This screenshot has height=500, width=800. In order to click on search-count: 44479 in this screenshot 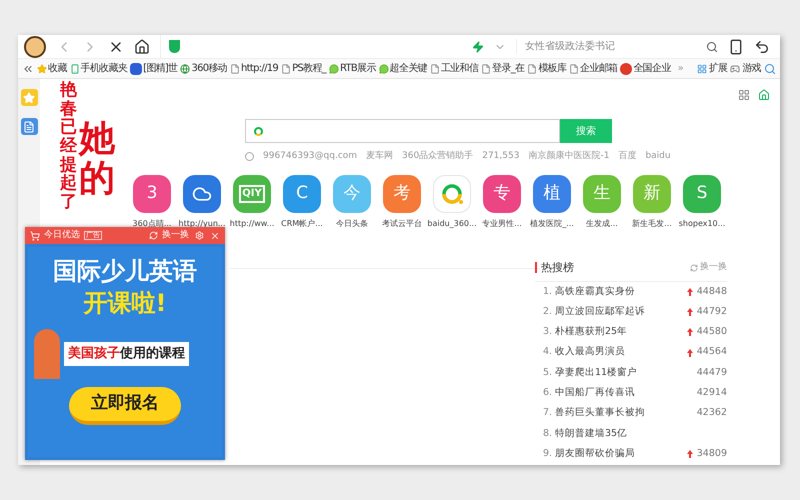, I will do `click(711, 373)`.